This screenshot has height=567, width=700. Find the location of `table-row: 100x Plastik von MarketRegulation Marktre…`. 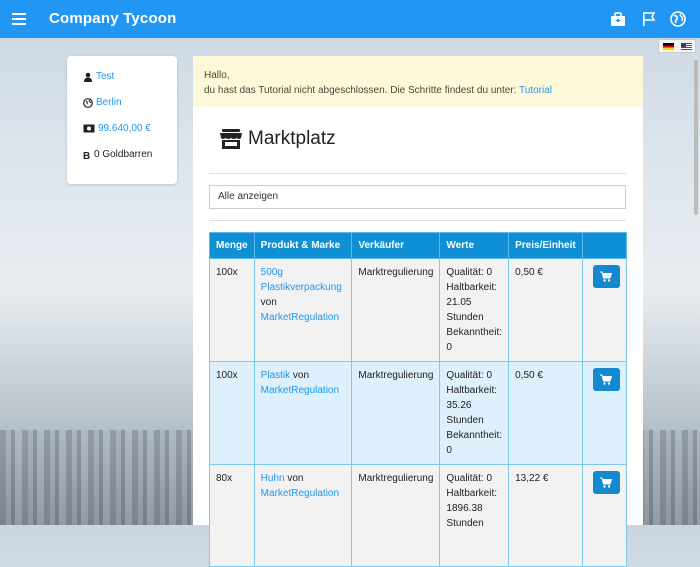

table-row: 100x Plastik von MarketRegulation Marktre… is located at coordinates (418, 413).